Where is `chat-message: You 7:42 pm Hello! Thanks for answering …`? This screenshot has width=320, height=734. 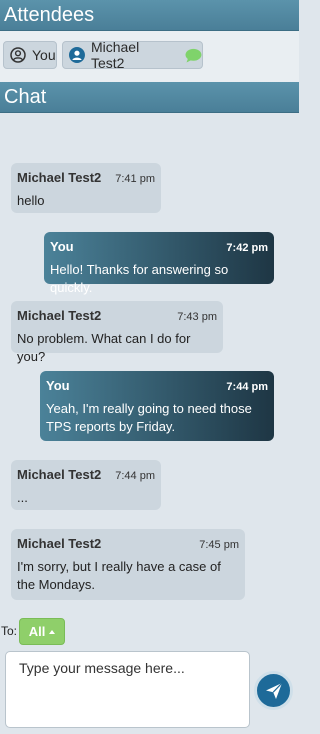
chat-message: You 7:42 pm Hello! Thanks for answering … is located at coordinates (159, 263).